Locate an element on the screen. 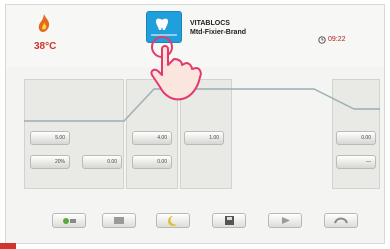 The image size is (390, 249). param-button-8: — is located at coordinates (356, 162).